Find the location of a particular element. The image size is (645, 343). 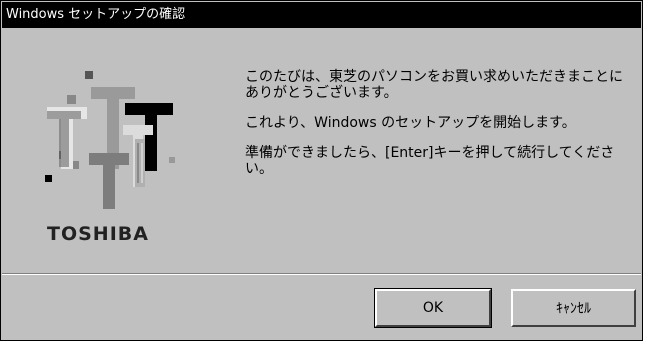

separator is located at coordinates (321, 274).